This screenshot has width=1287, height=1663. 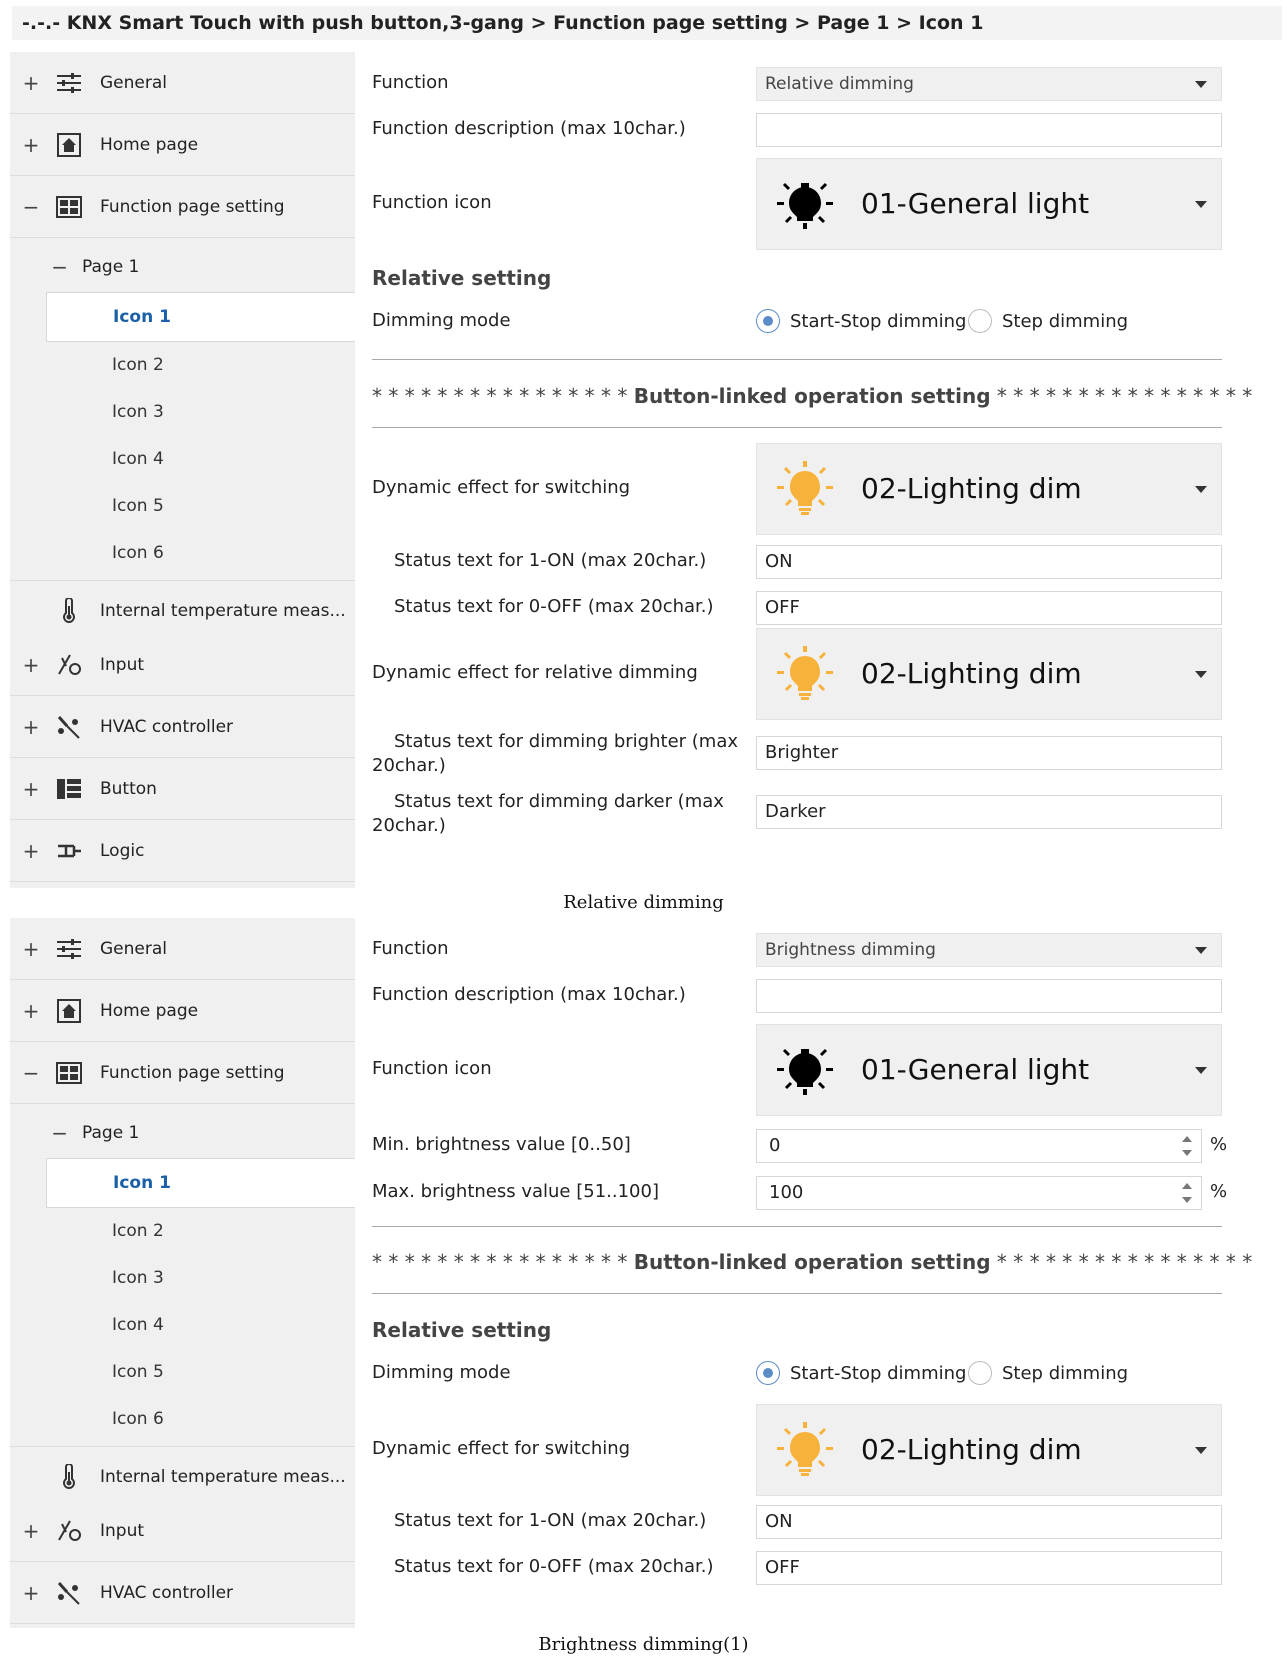 I want to click on sidebar-item-logic: + Logic, so click(x=182, y=851).